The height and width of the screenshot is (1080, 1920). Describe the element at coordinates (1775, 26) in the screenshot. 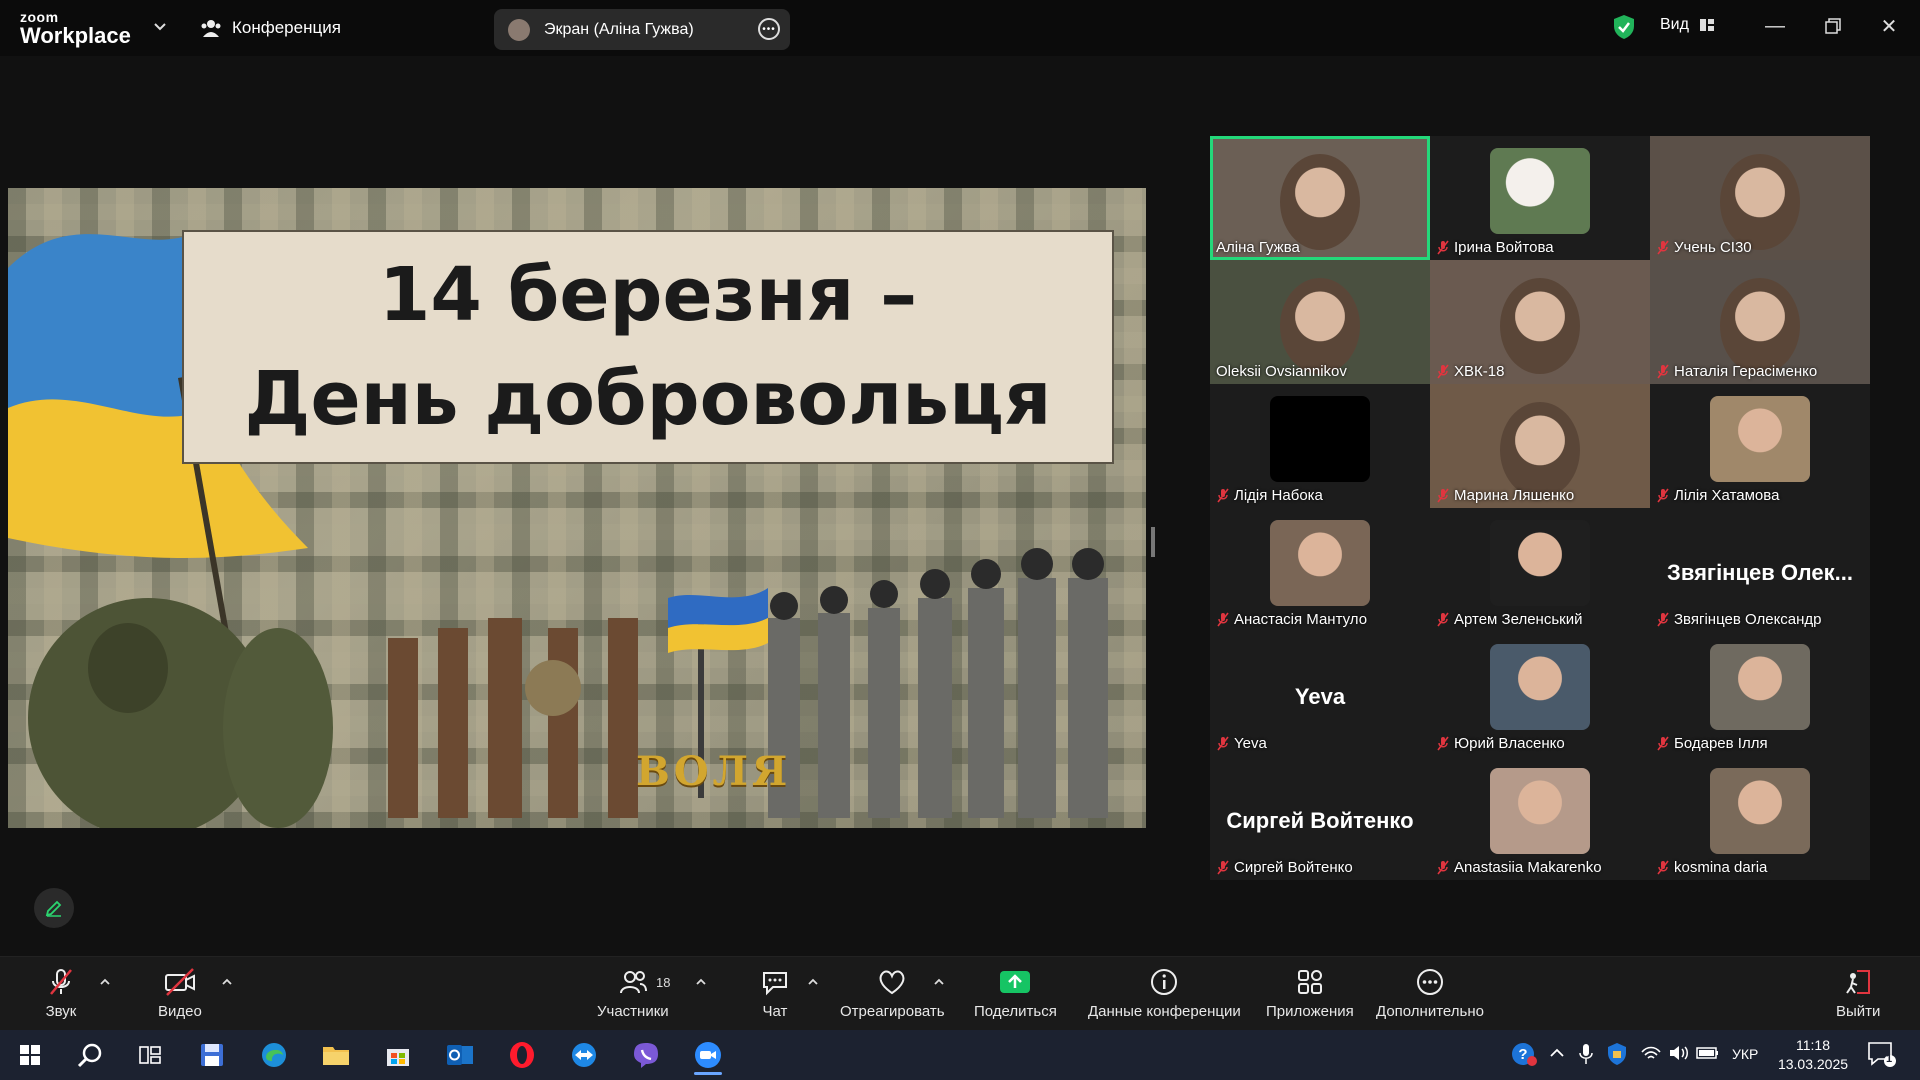

I see `minimize-icon: —` at that location.